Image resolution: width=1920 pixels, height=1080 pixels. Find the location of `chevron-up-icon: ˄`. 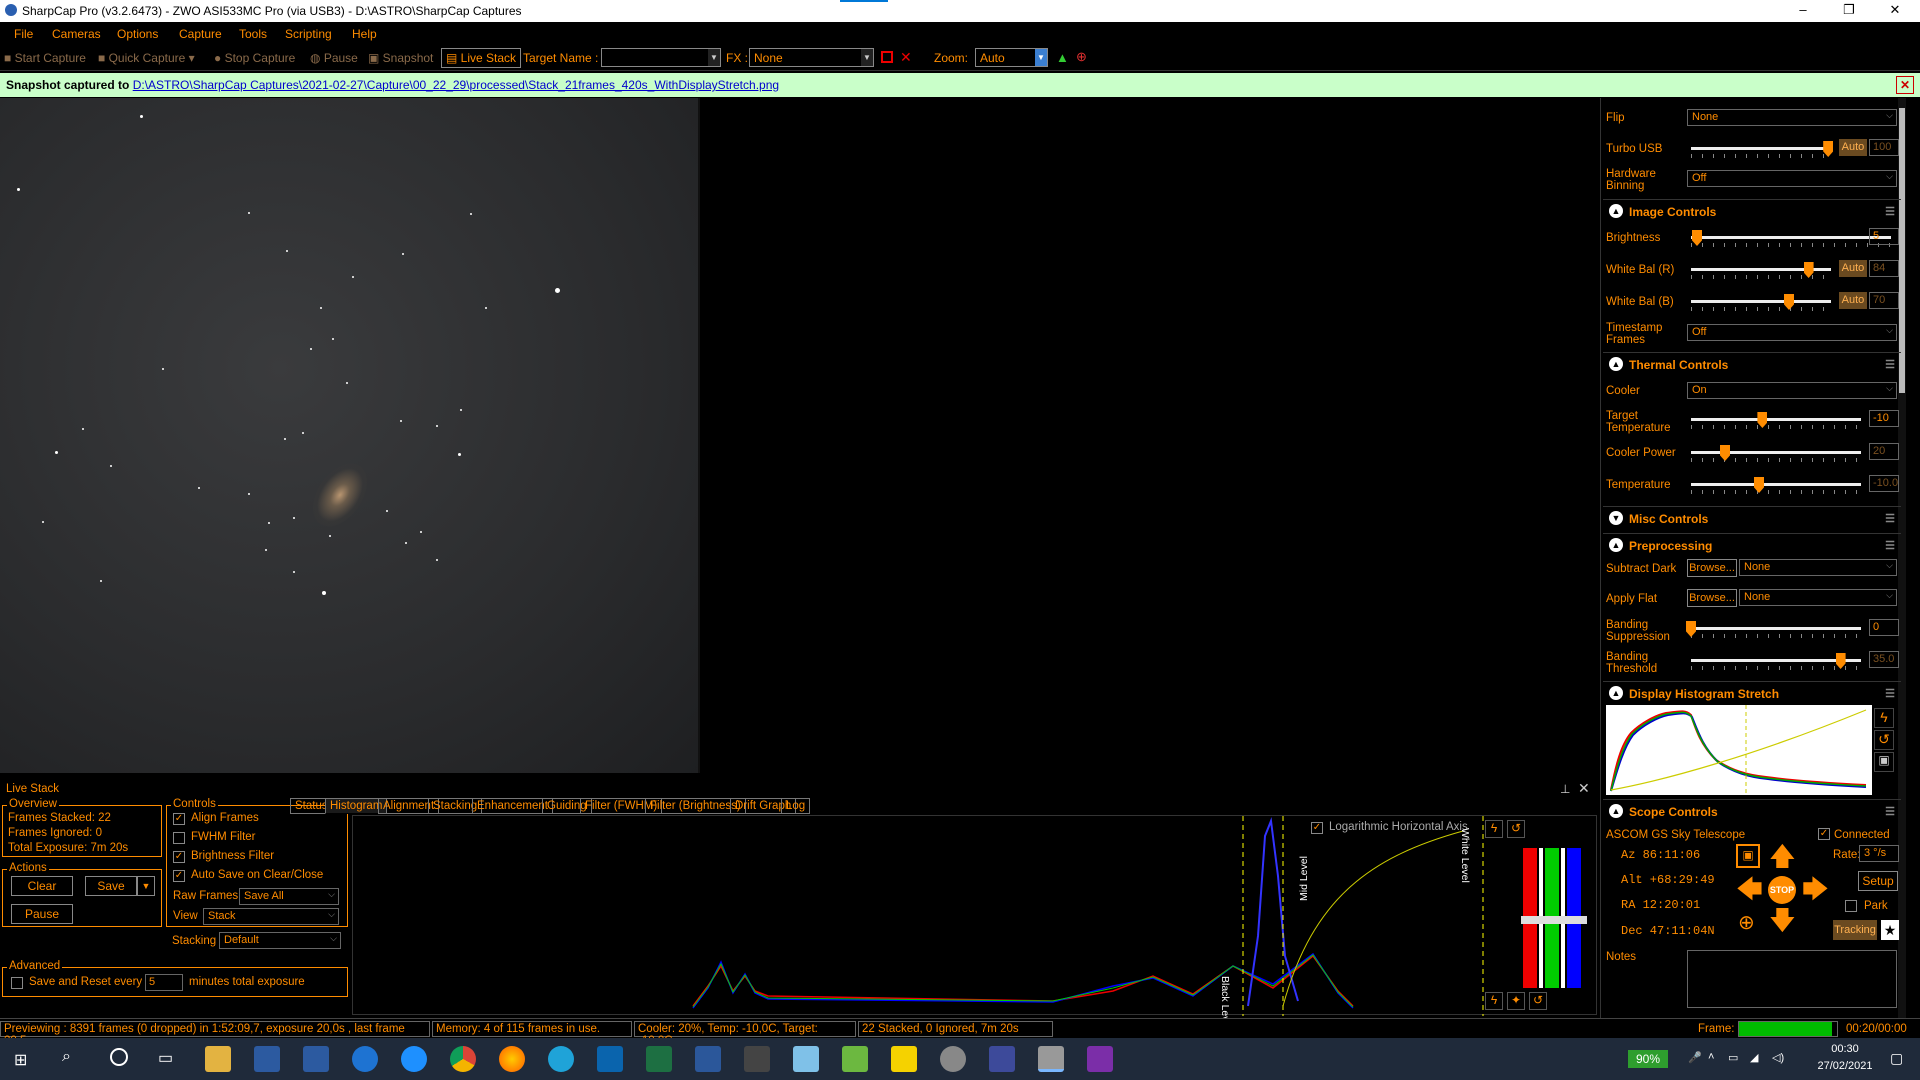

chevron-up-icon: ˄ is located at coordinates (1711, 1057).